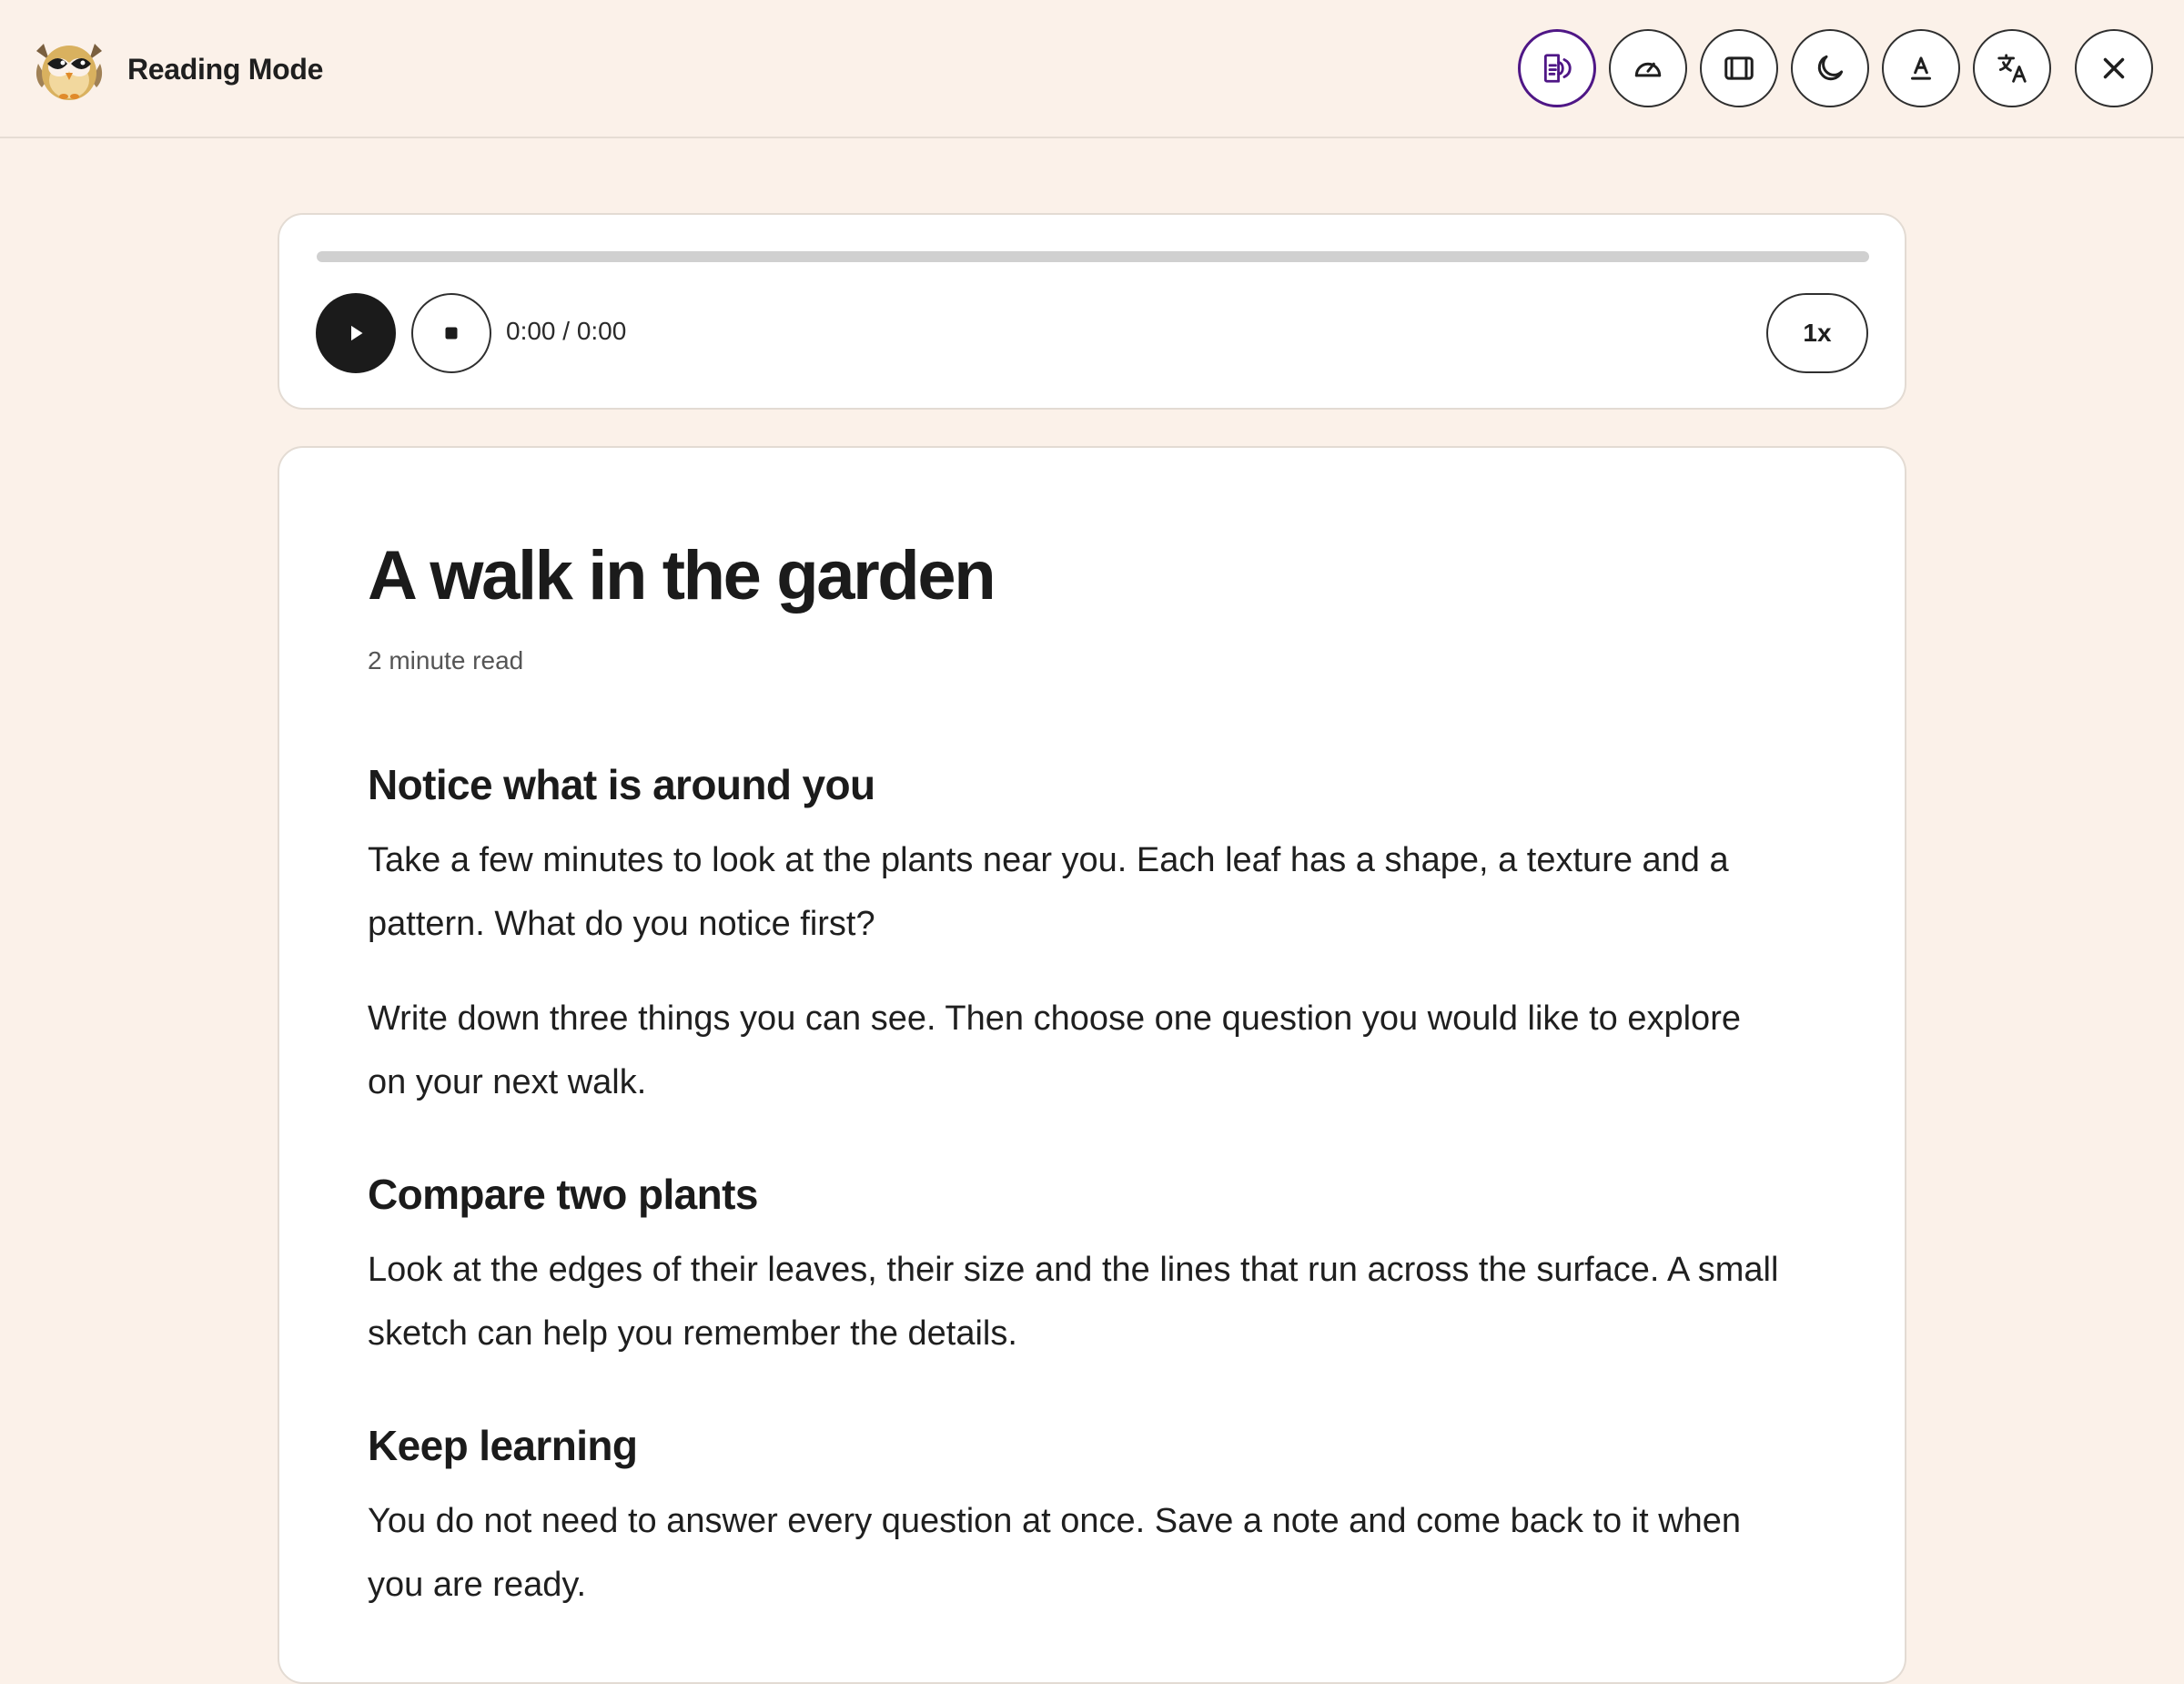 The height and width of the screenshot is (1684, 2184). I want to click on play-button, so click(356, 333).